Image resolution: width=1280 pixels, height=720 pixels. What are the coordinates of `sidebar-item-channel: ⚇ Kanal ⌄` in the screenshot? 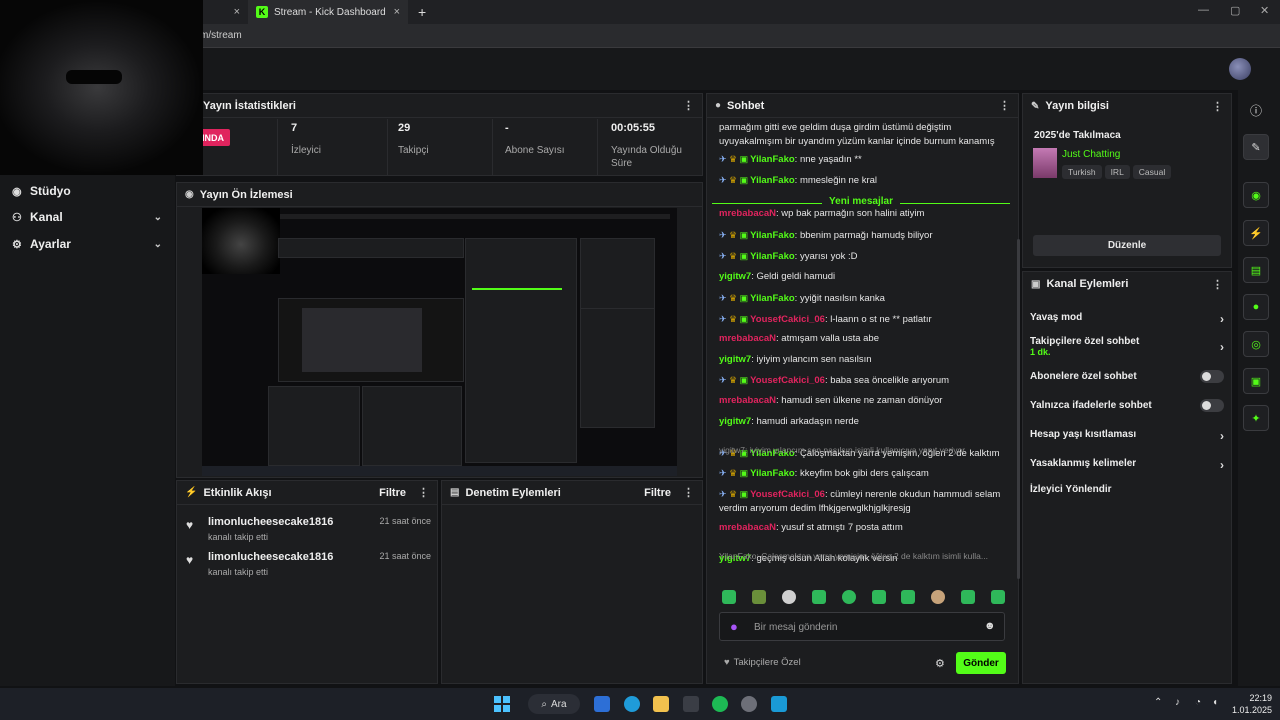 It's located at (87, 217).